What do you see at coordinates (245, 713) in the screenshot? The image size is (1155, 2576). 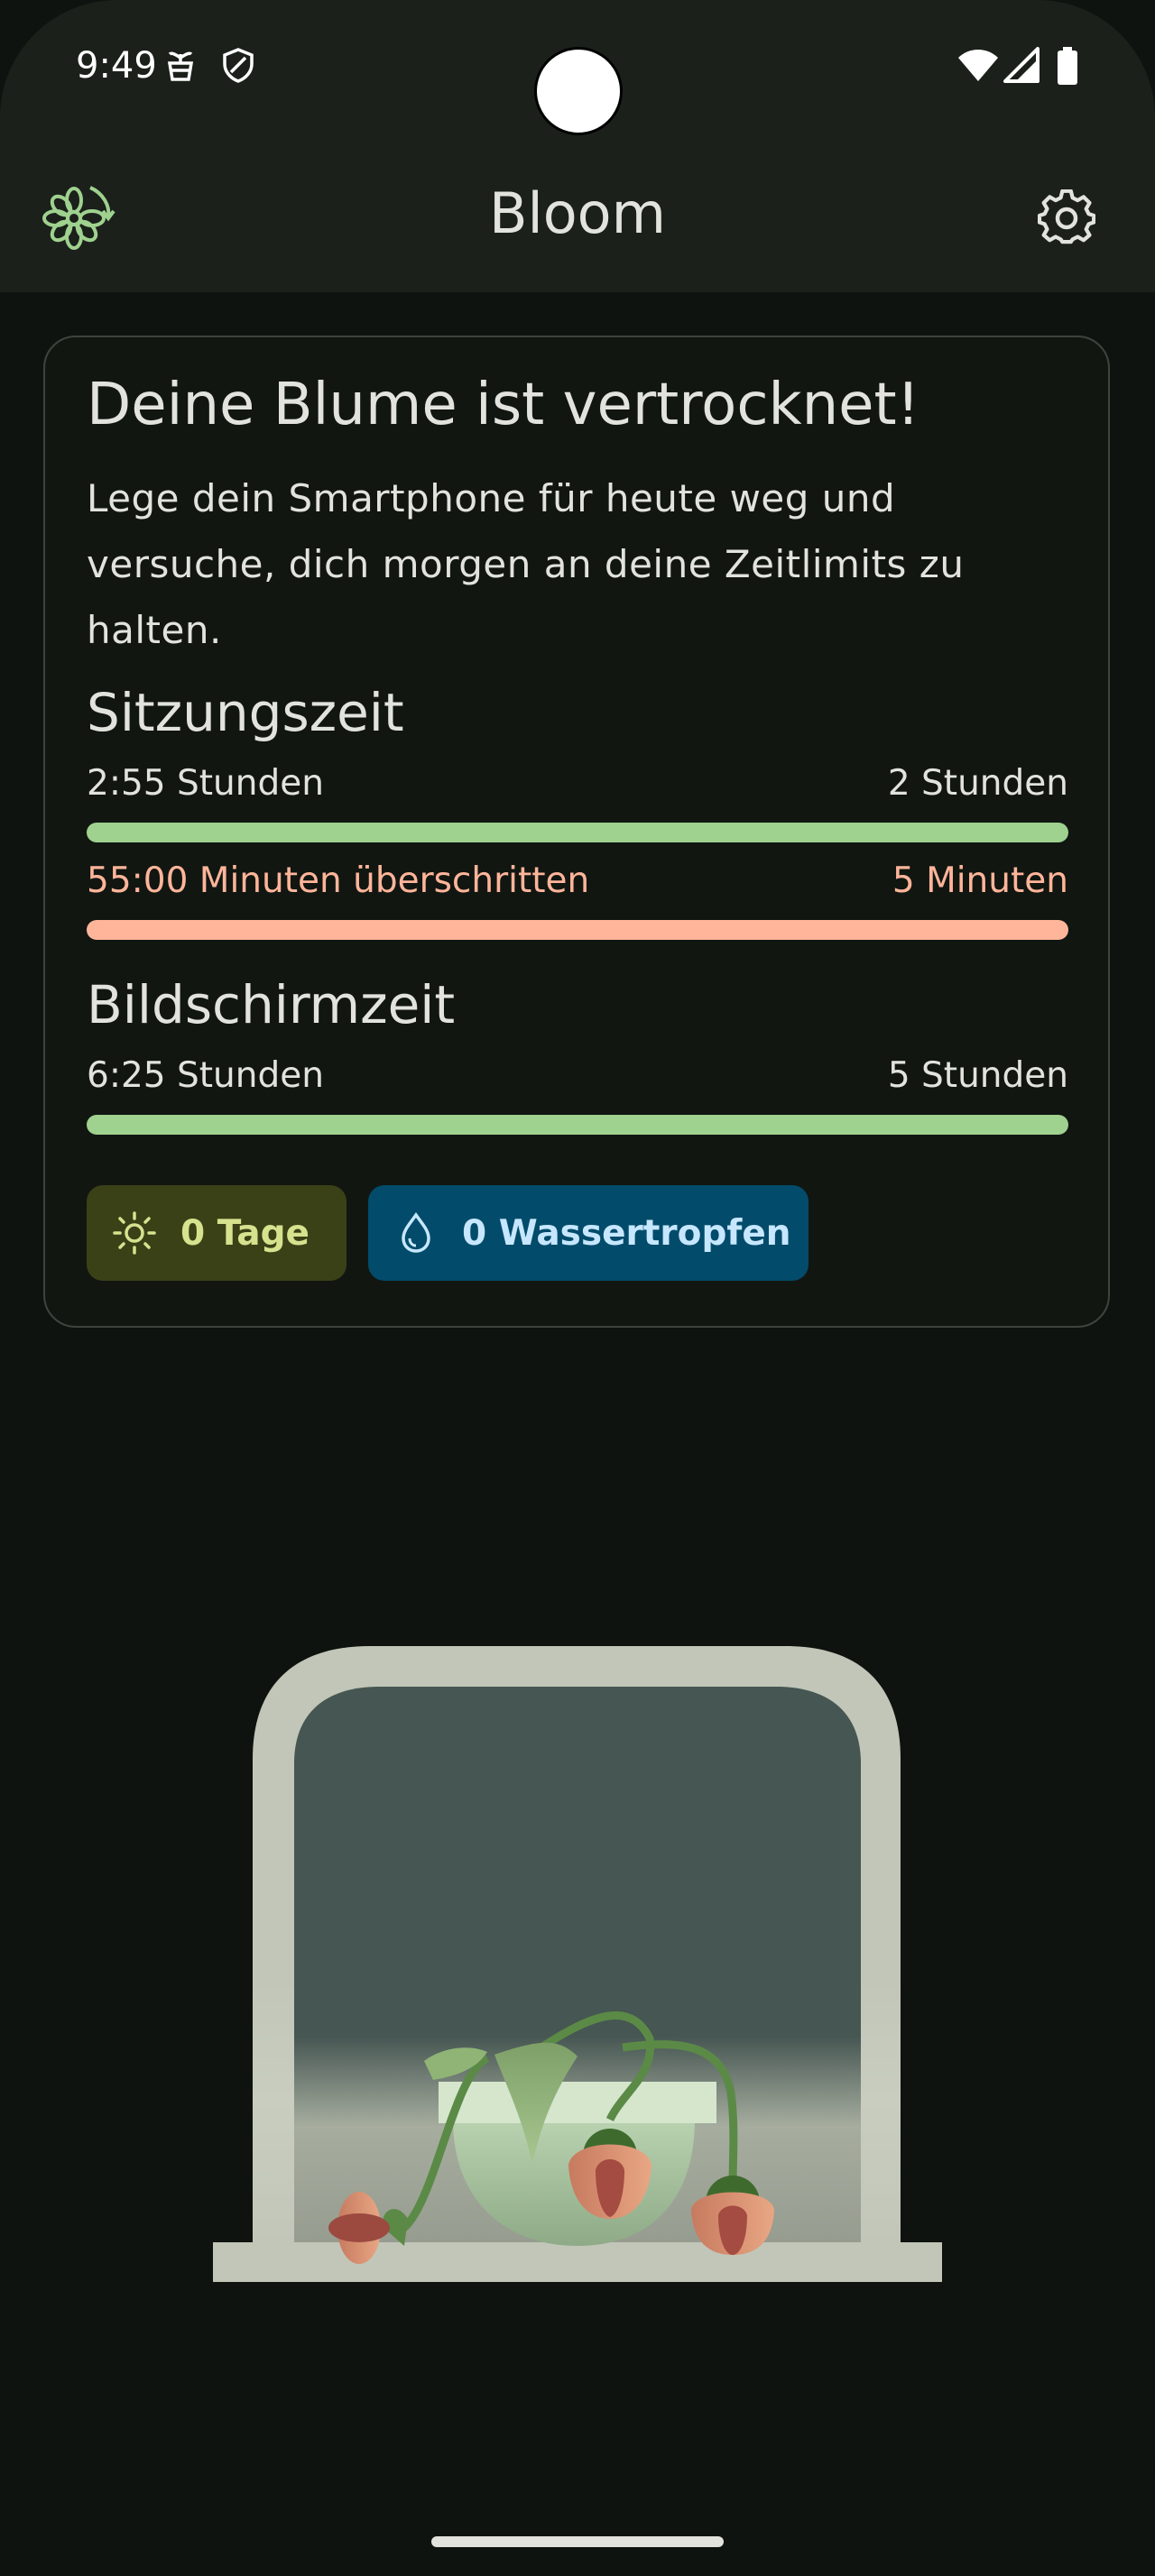 I see `session-time-title: Sitzungszeit` at bounding box center [245, 713].